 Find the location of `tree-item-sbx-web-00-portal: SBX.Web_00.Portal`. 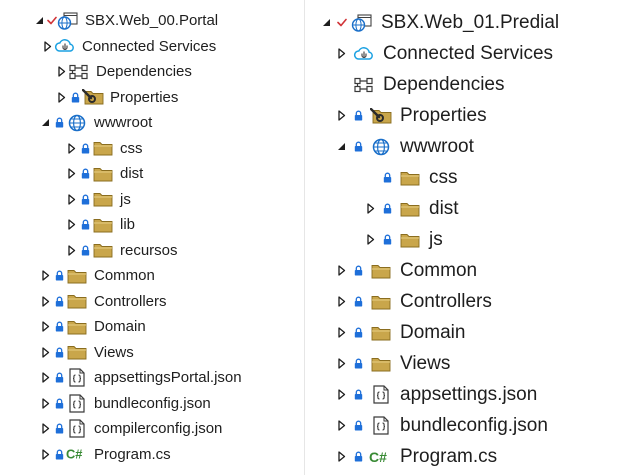

tree-item-sbx-web-00-portal: SBX.Web_00.Portal is located at coordinates (125, 20).